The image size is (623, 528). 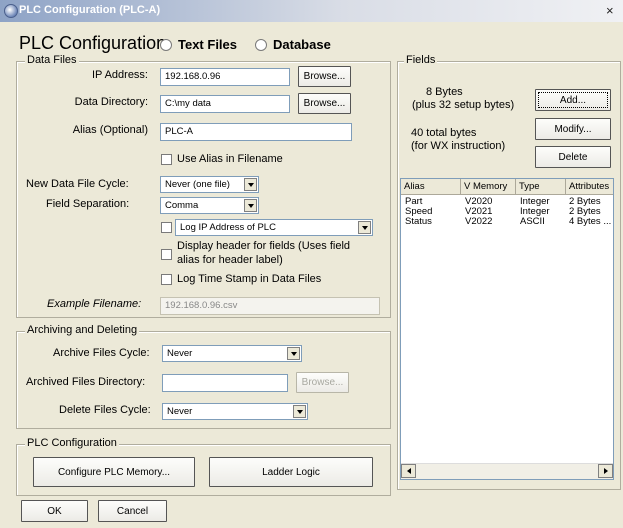 I want to click on display-header-label-2: alias for header label), so click(x=230, y=260).